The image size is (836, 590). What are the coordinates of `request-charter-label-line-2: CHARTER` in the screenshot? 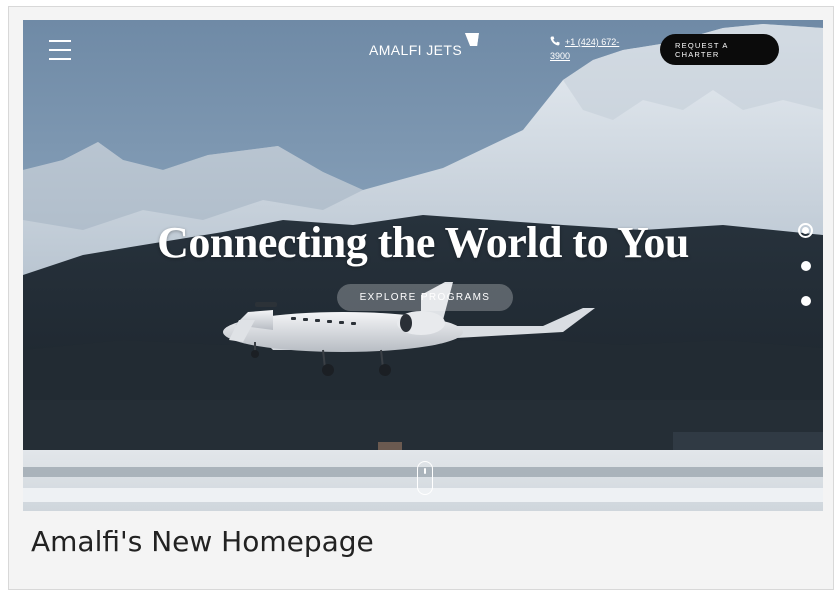 It's located at (697, 54).